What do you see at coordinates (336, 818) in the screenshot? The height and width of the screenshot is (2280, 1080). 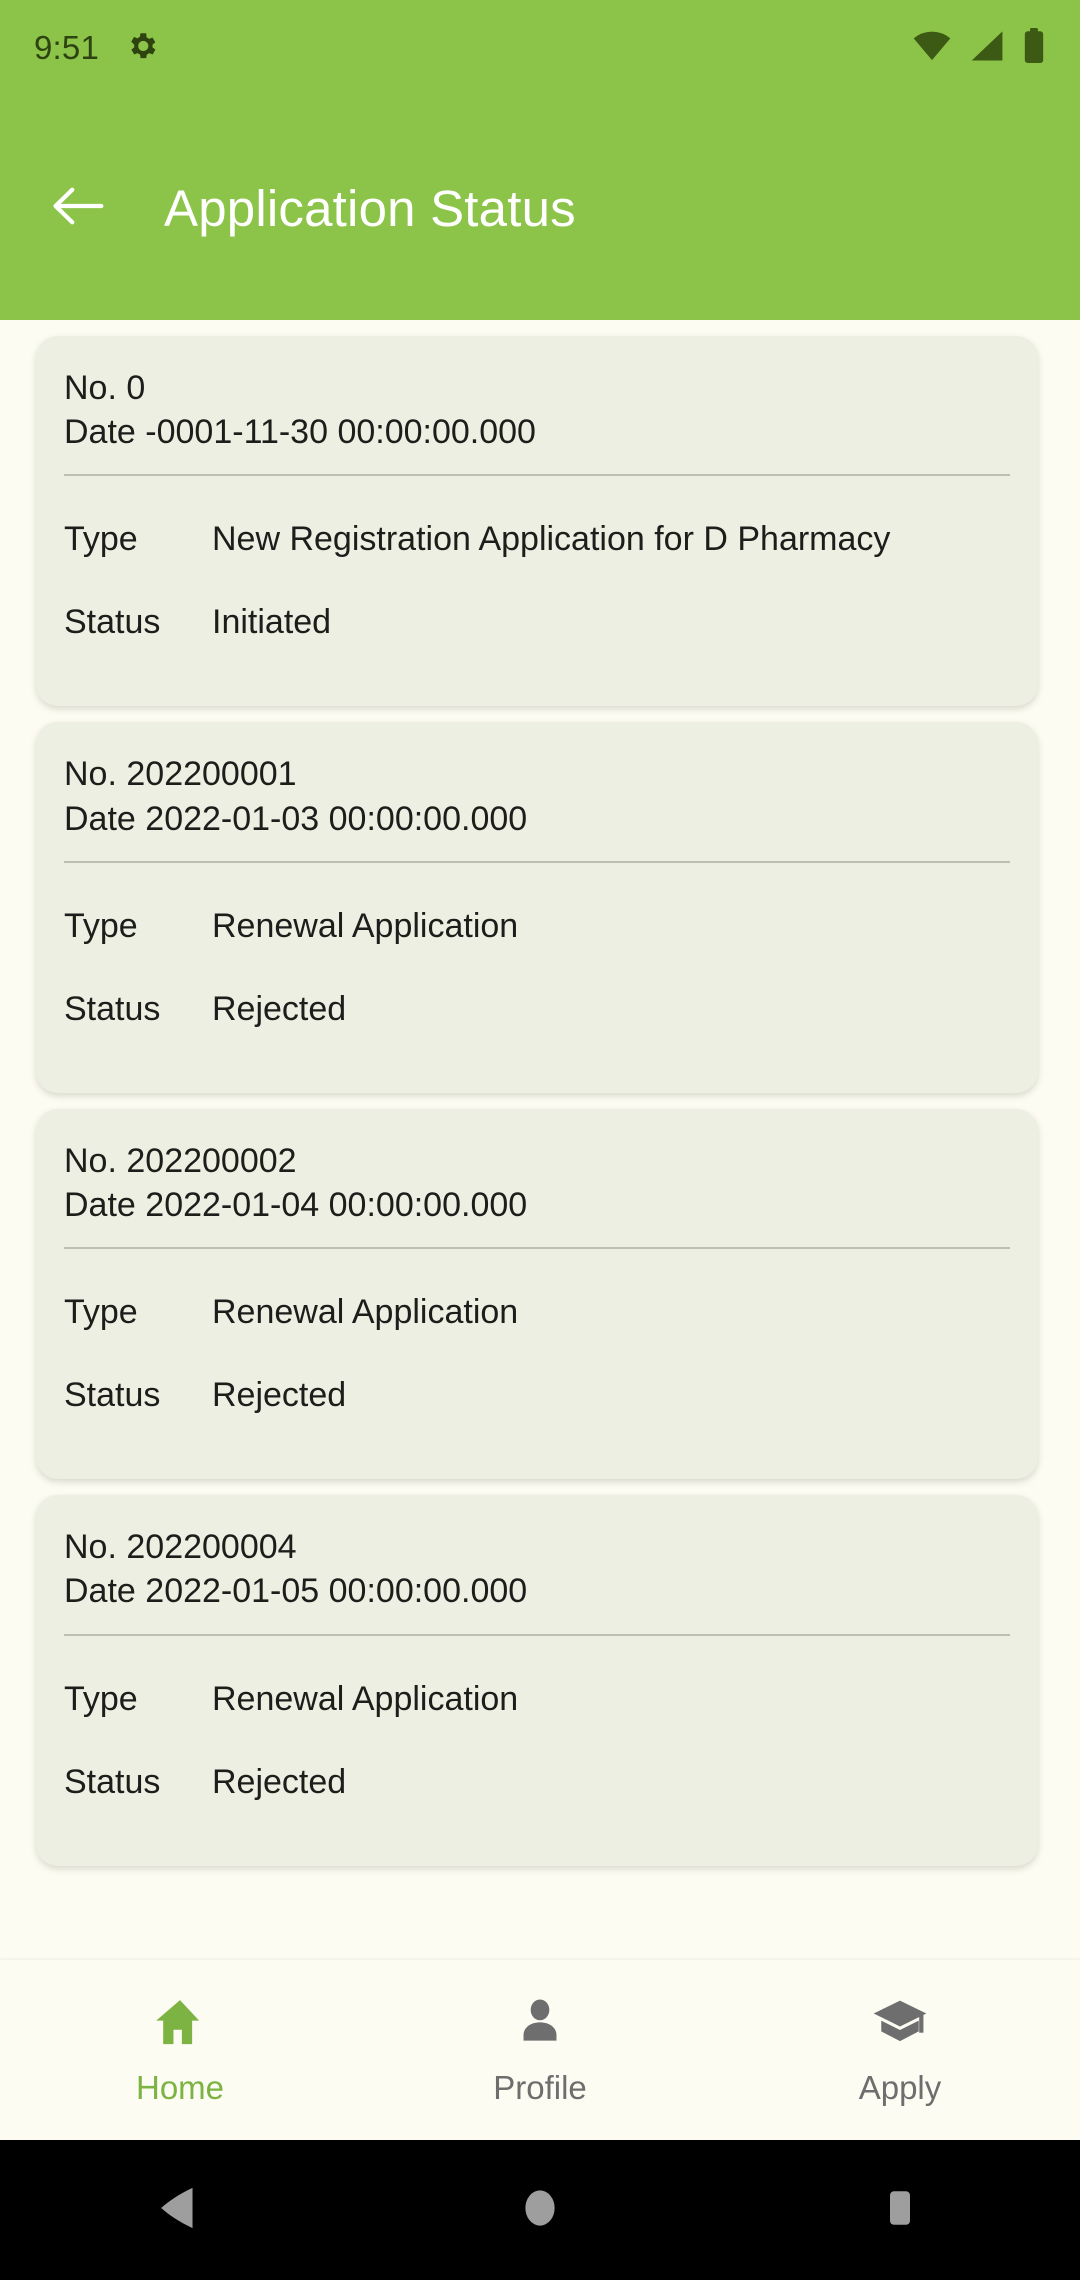 I see `application-date-value: 2022-01-03 00:00:00.000` at bounding box center [336, 818].